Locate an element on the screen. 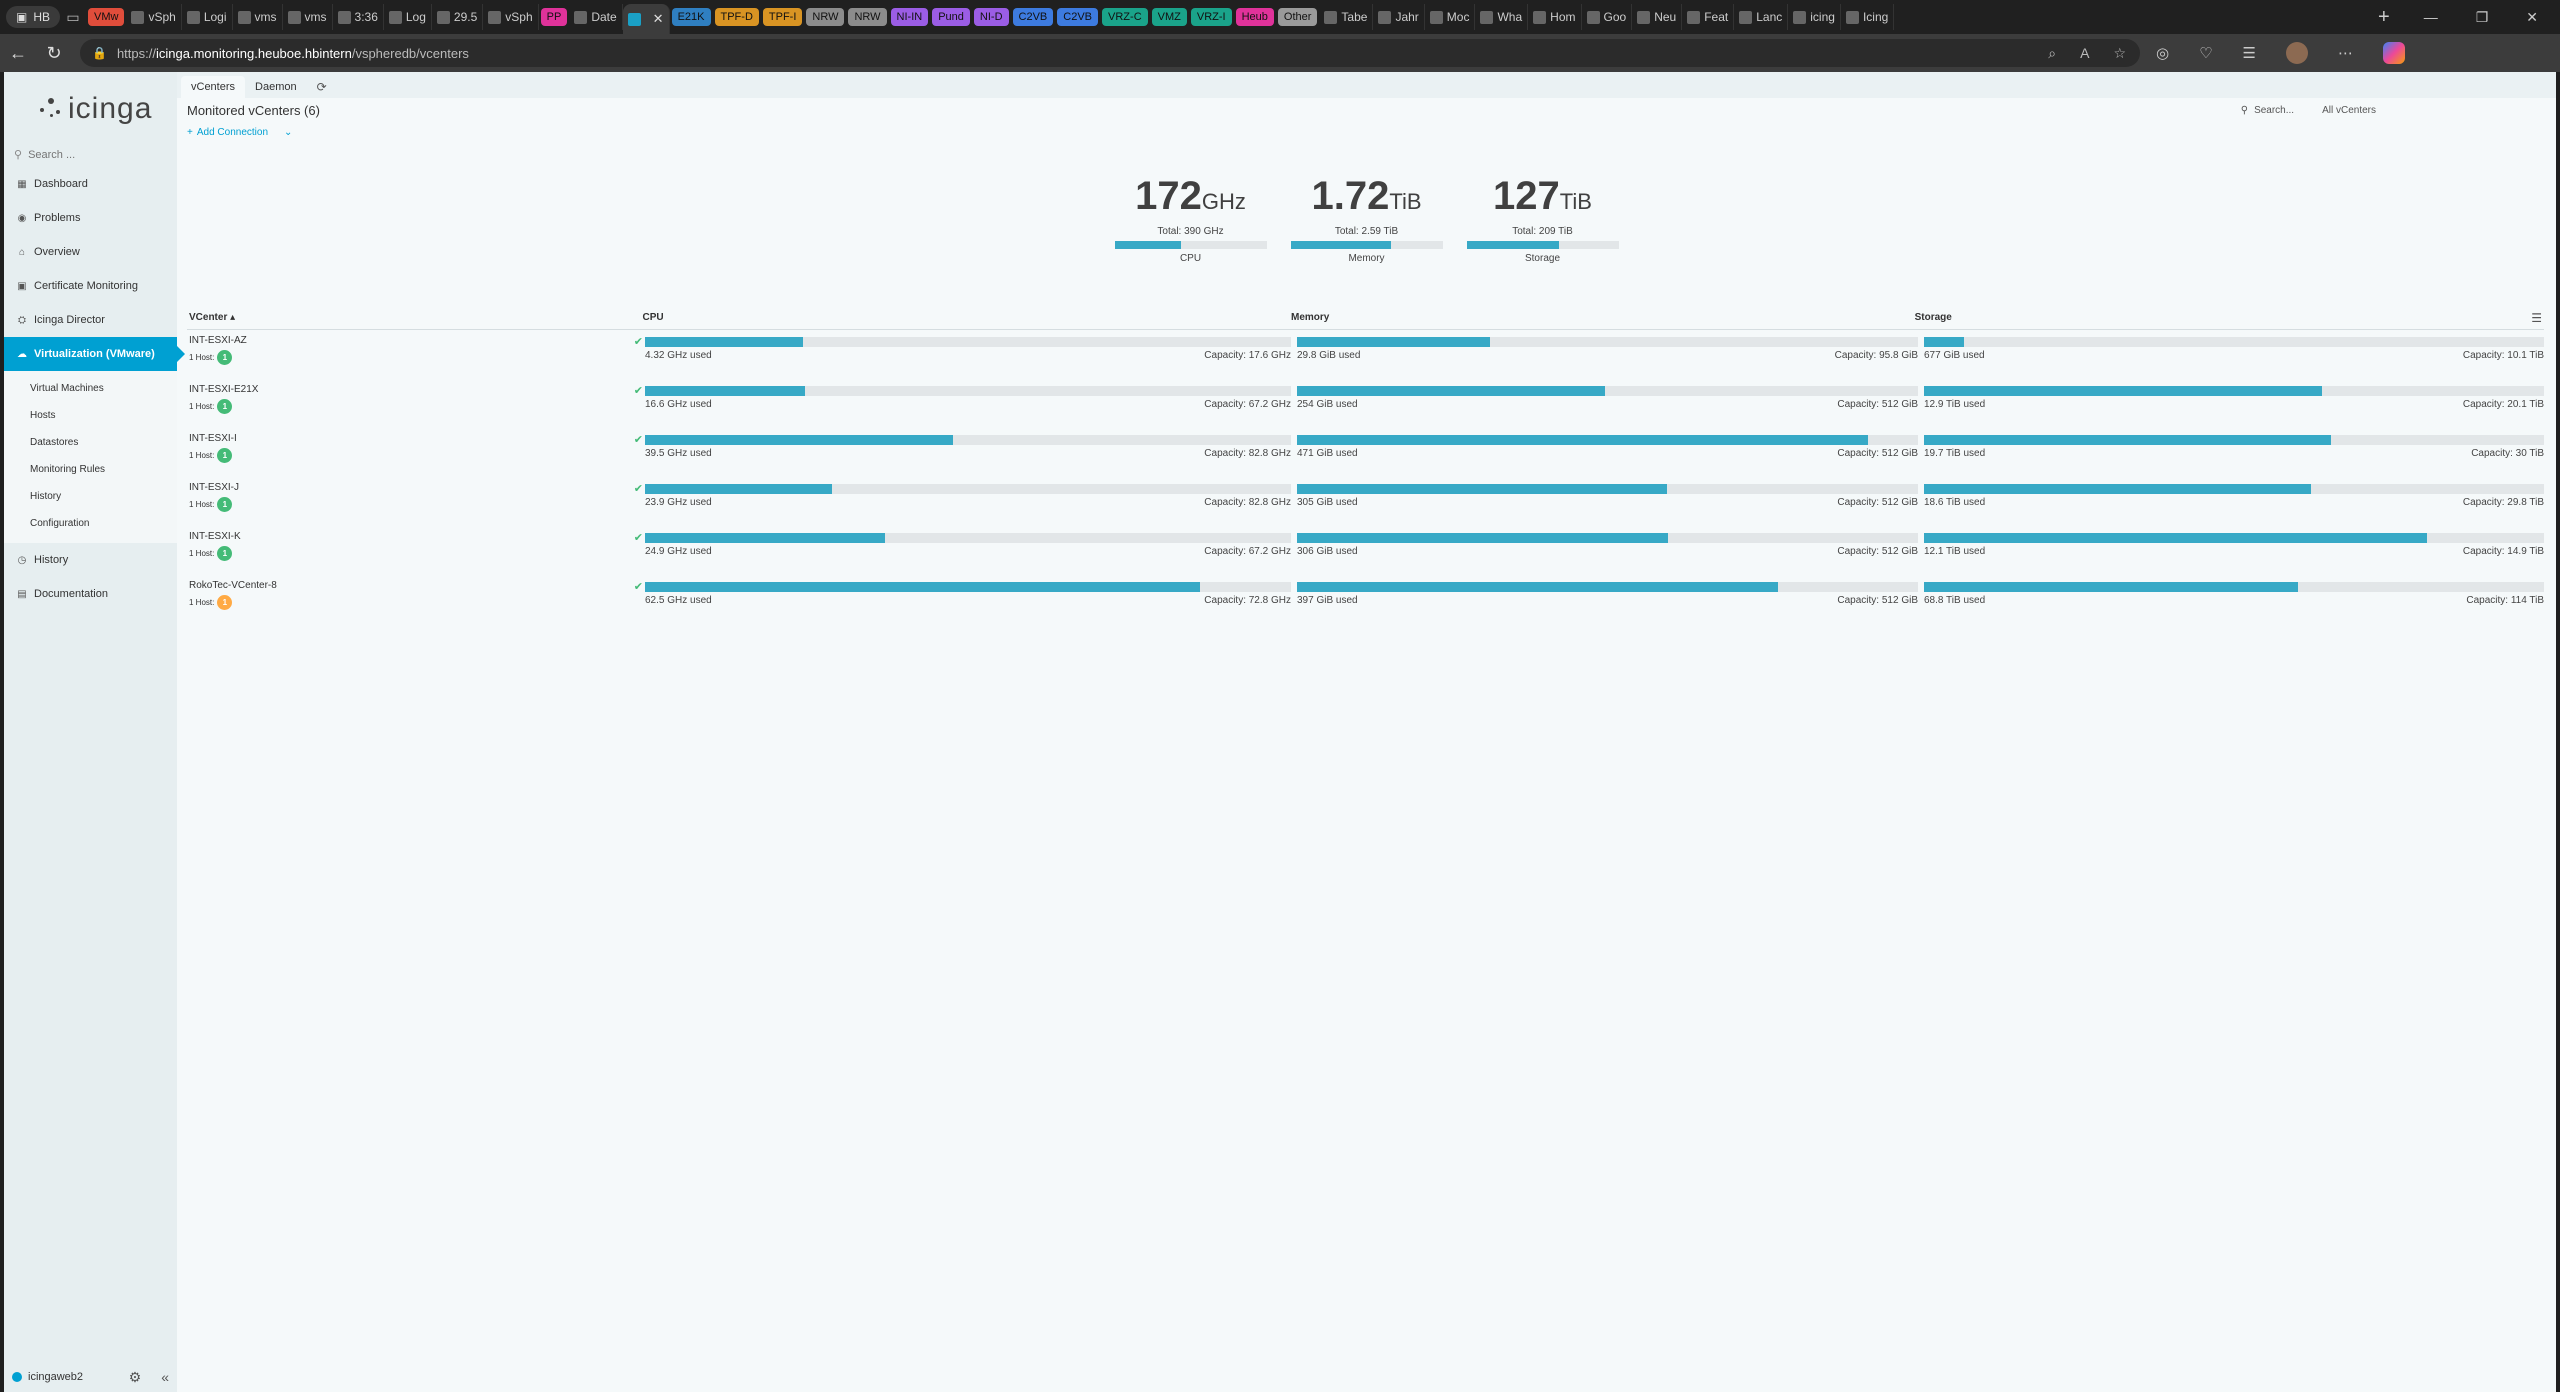  sidebar-search-input is located at coordinates (93, 154).